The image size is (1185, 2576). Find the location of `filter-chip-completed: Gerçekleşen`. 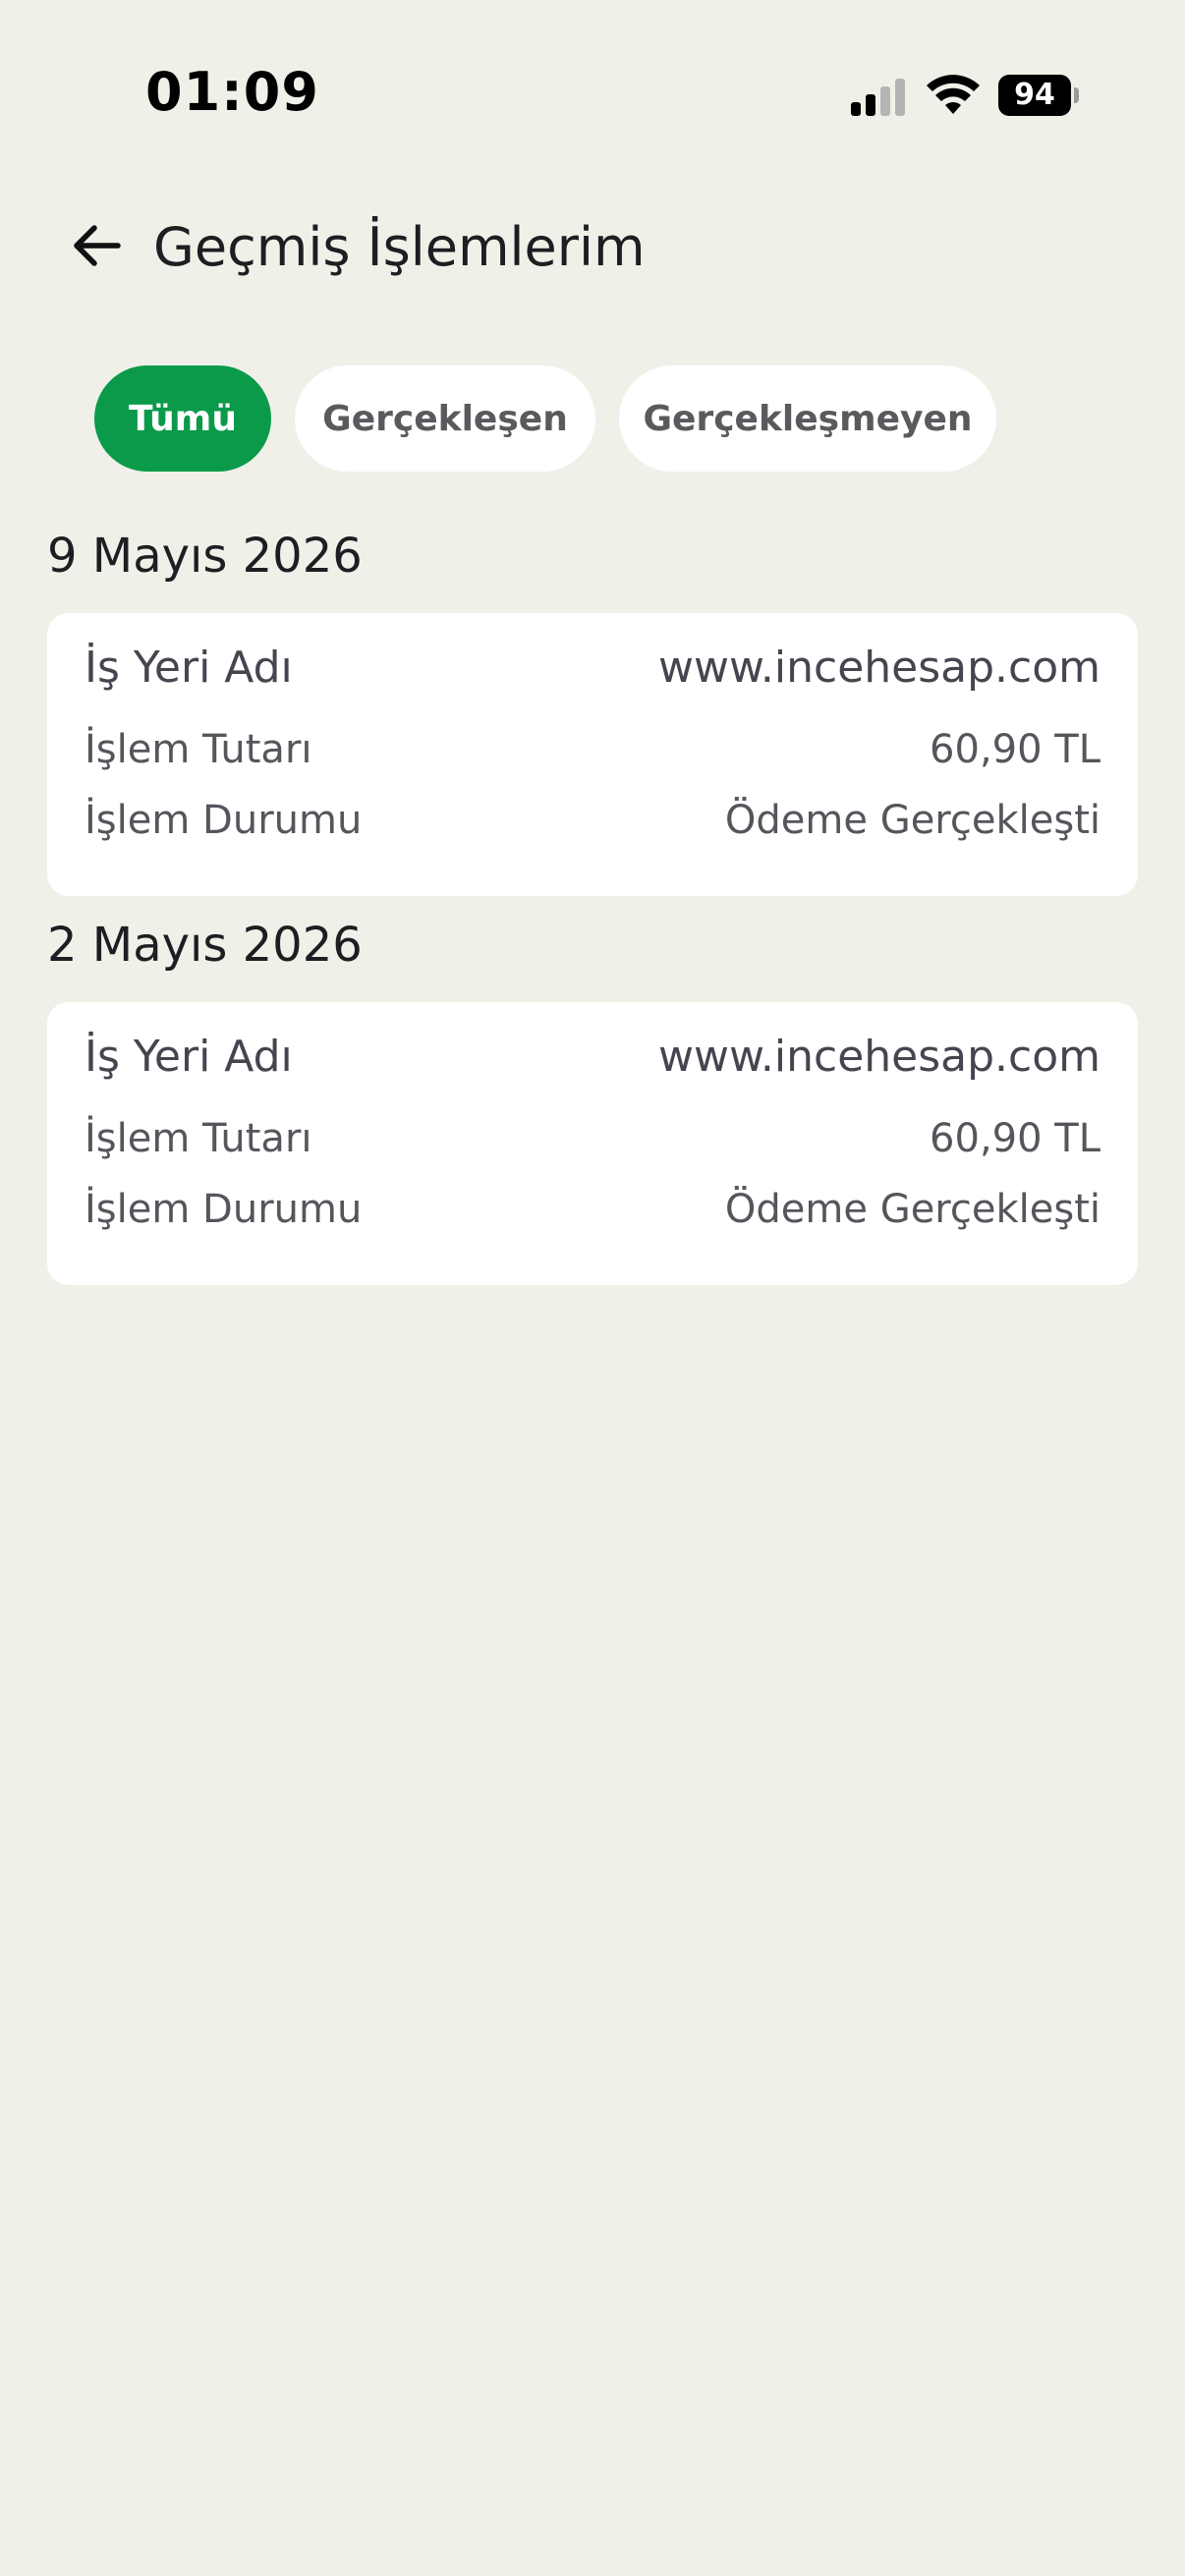

filter-chip-completed: Gerçekleşen is located at coordinates (445, 418).